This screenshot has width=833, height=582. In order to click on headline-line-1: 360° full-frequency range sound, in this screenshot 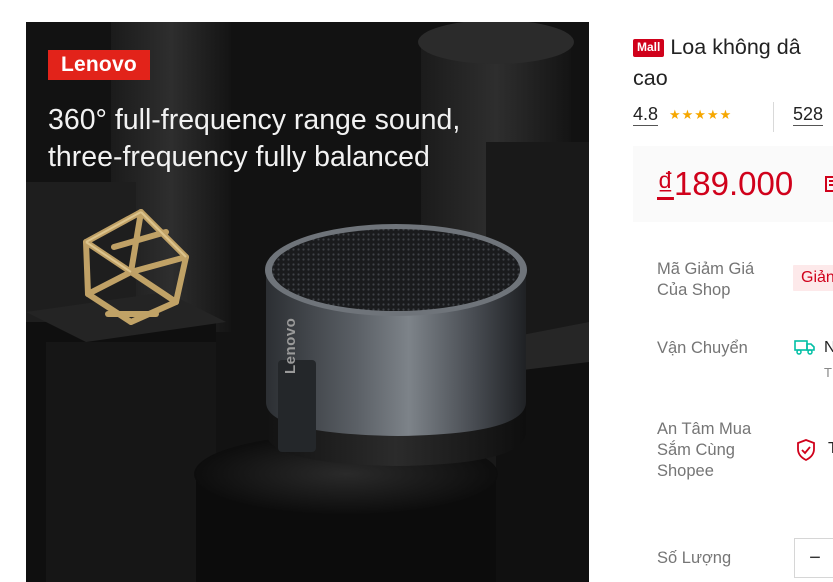, I will do `click(254, 120)`.